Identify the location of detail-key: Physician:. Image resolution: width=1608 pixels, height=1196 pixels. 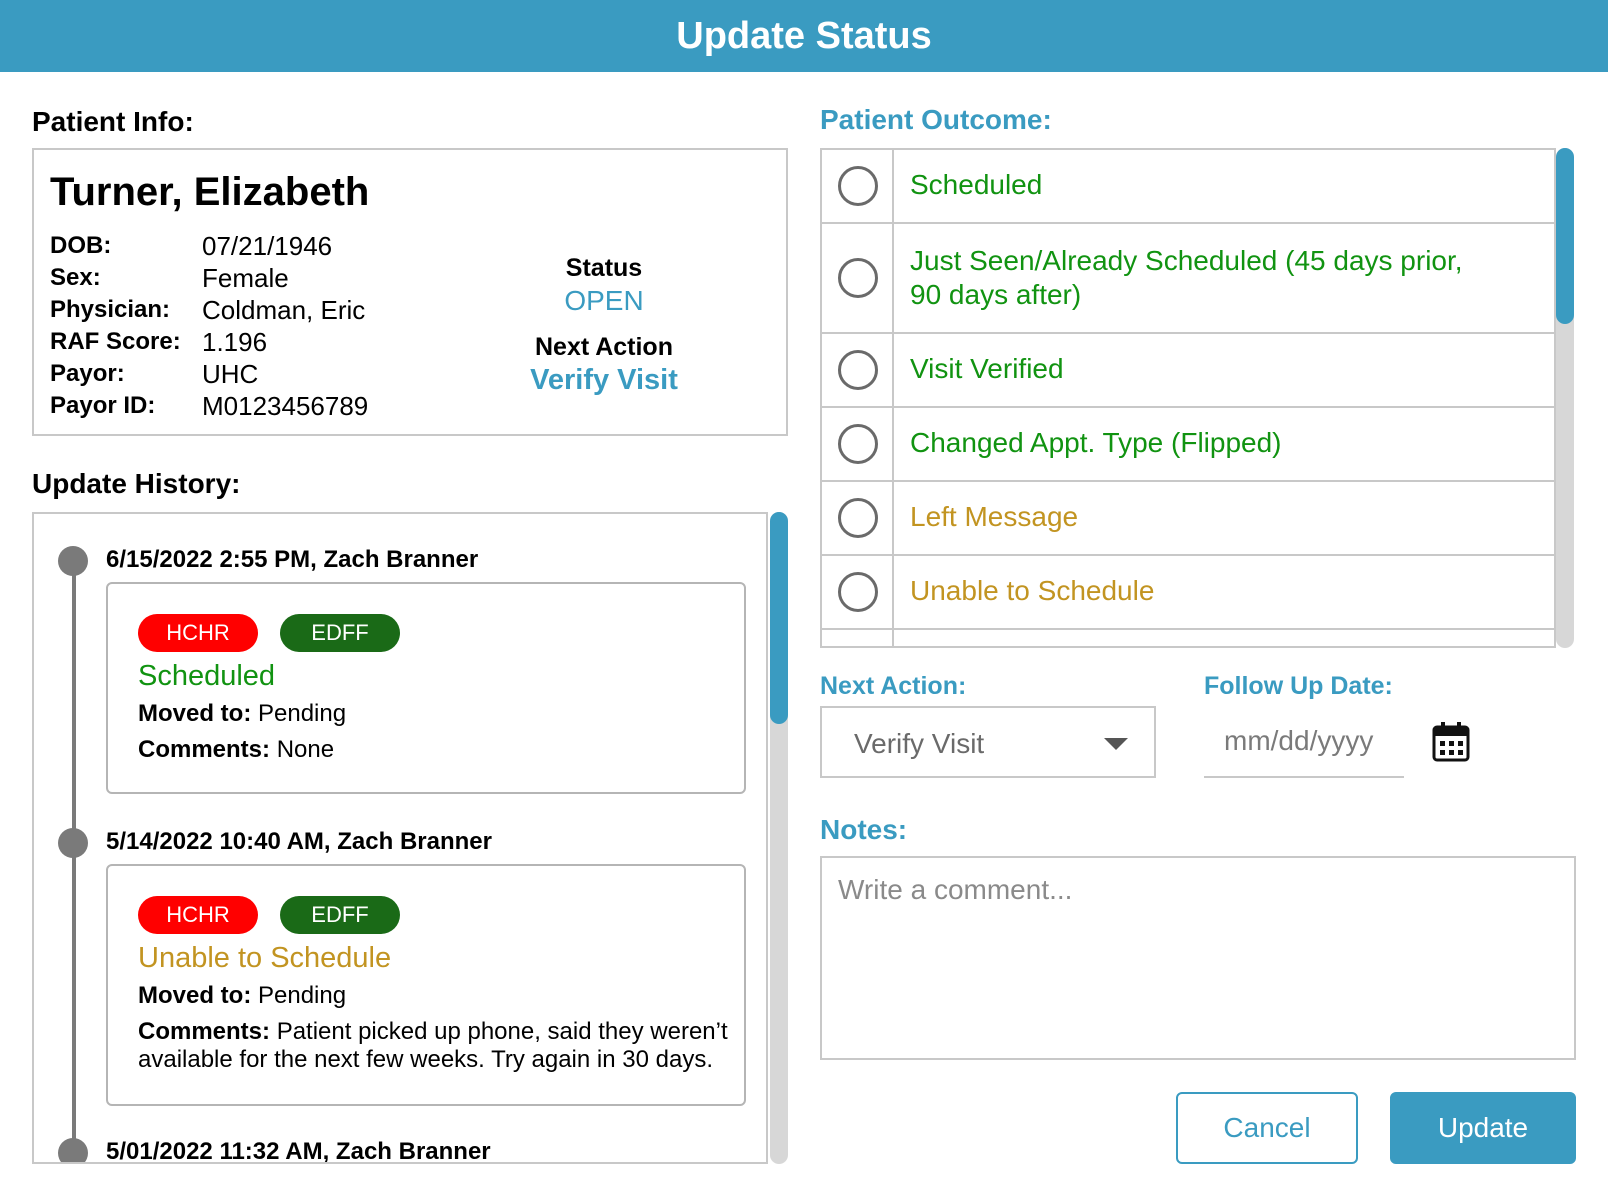
(110, 309).